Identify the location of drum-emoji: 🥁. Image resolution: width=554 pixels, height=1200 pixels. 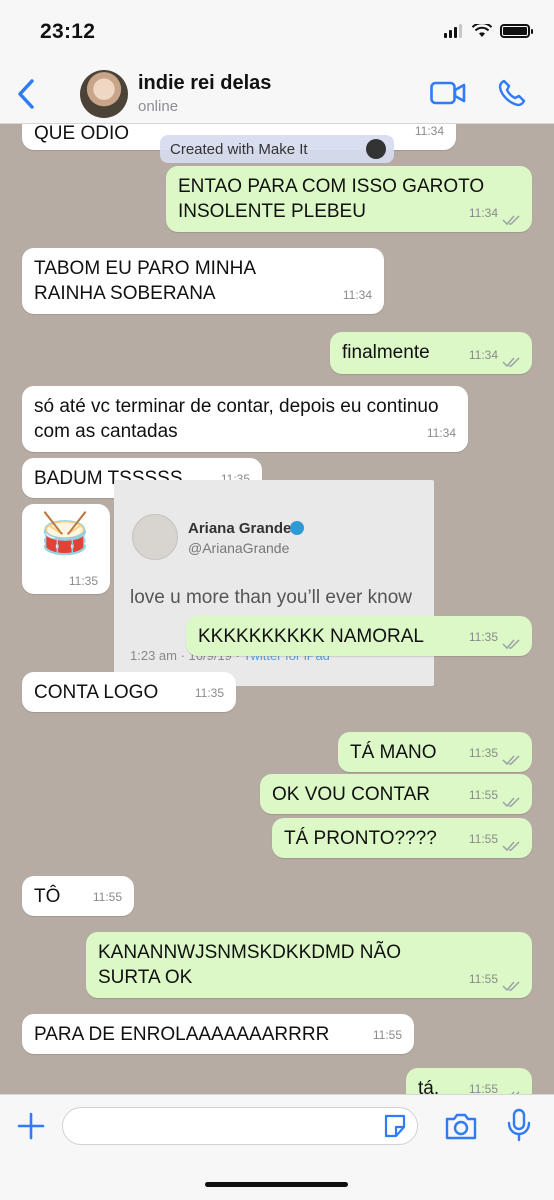
(65, 534).